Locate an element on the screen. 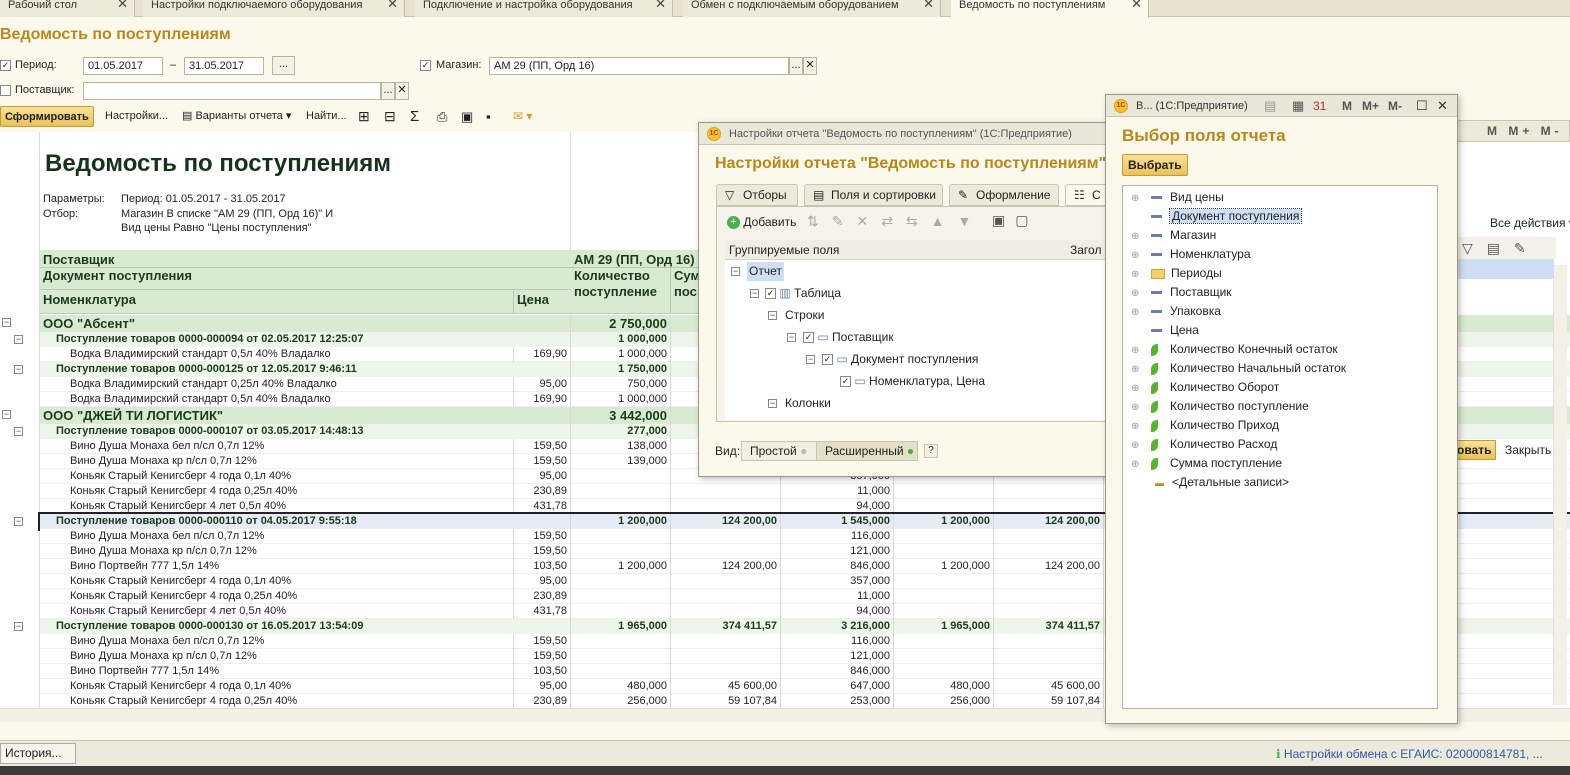 This screenshot has height=775, width=1570. field-item: ⊕ Поставщик is located at coordinates (1181, 292).